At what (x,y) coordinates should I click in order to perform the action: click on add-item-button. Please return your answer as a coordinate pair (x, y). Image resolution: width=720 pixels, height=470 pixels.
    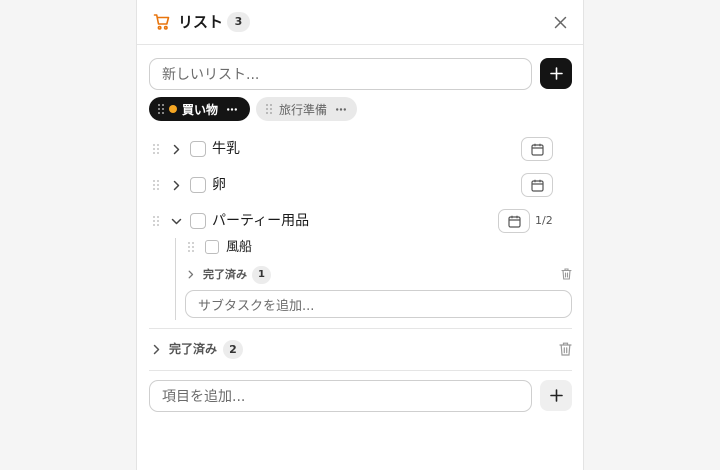
    Looking at the image, I should click on (556, 395).